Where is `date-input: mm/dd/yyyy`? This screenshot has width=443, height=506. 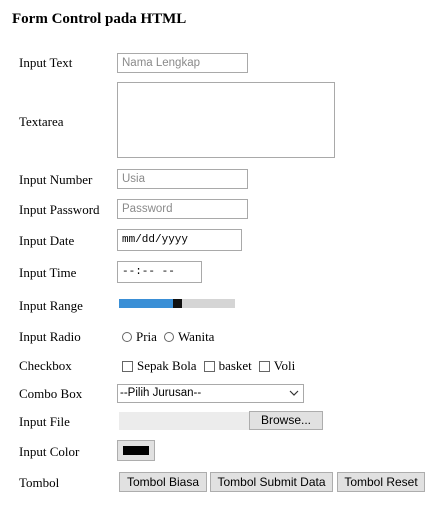
date-input: mm/dd/yyyy is located at coordinates (179, 240).